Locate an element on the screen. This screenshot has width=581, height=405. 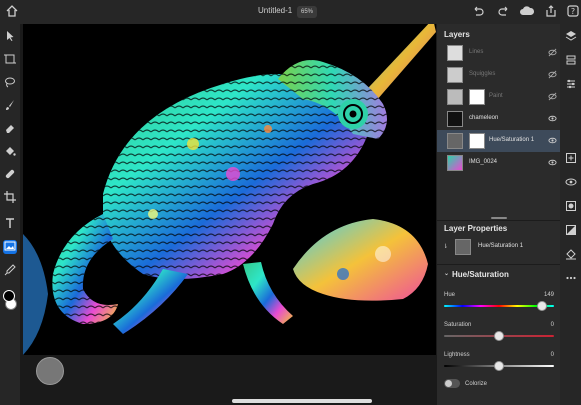
hue-saturation-section: ⌄ Hue/Saturation is located at coordinates (476, 274).